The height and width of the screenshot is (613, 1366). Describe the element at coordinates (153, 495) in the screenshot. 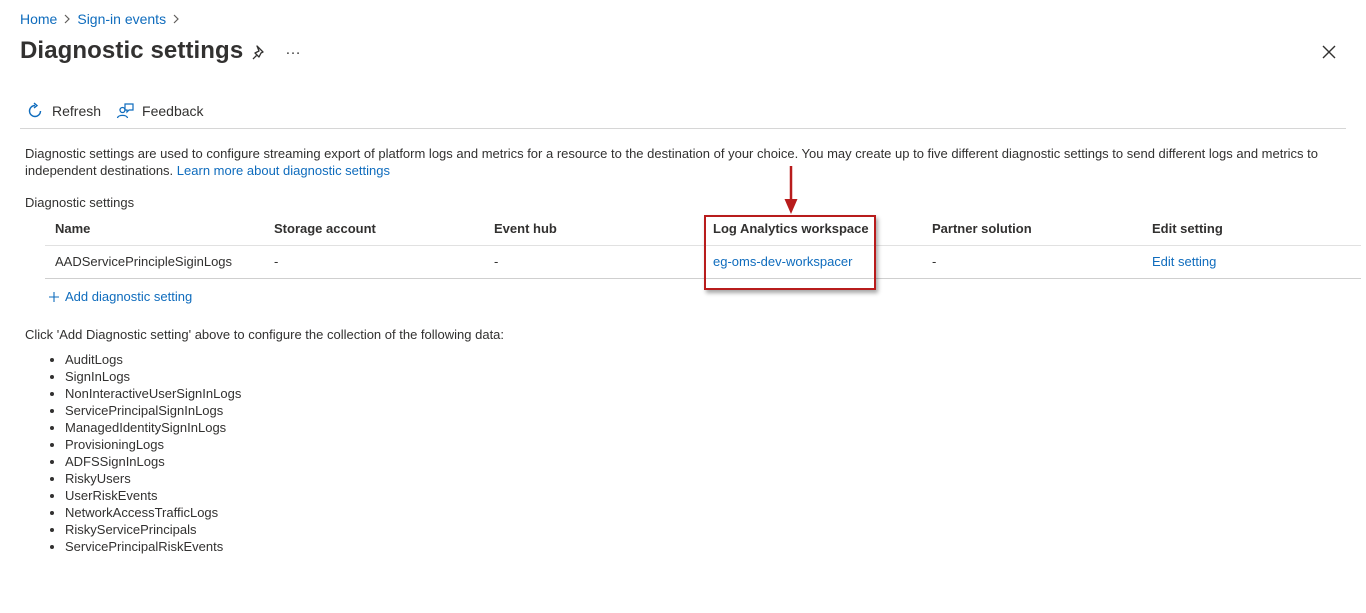

I see `list-item: UserRiskEvents` at that location.